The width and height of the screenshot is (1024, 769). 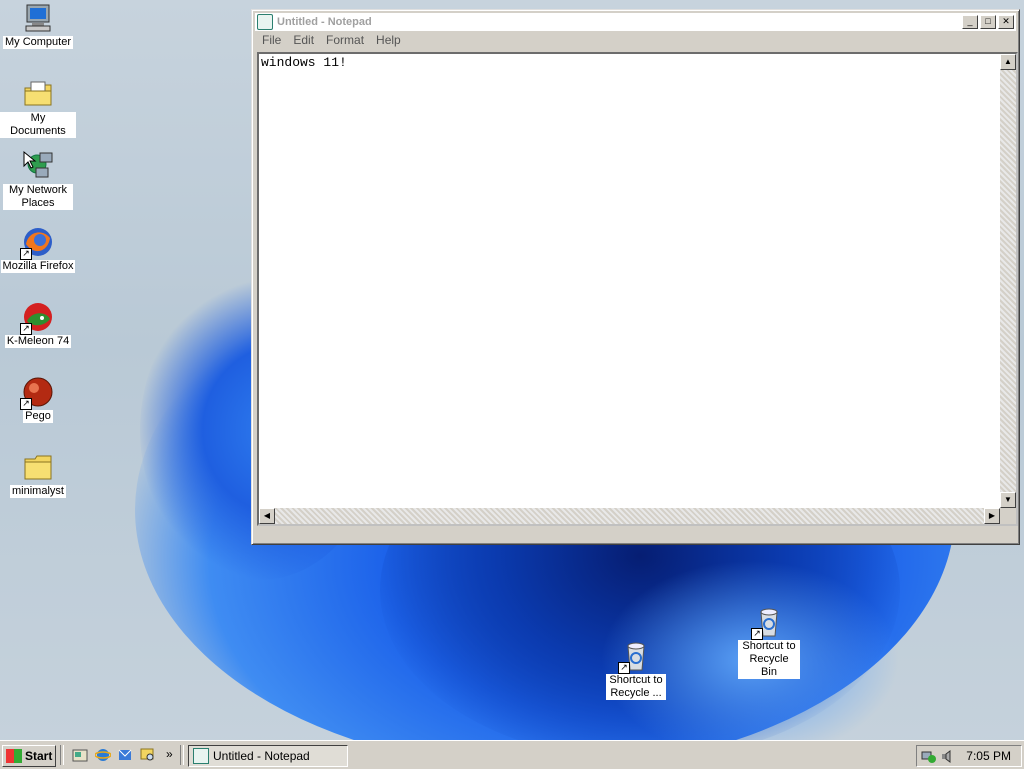 What do you see at coordinates (38, 341) in the screenshot?
I see `desktop-icon-label: K-Meleon 74` at bounding box center [38, 341].